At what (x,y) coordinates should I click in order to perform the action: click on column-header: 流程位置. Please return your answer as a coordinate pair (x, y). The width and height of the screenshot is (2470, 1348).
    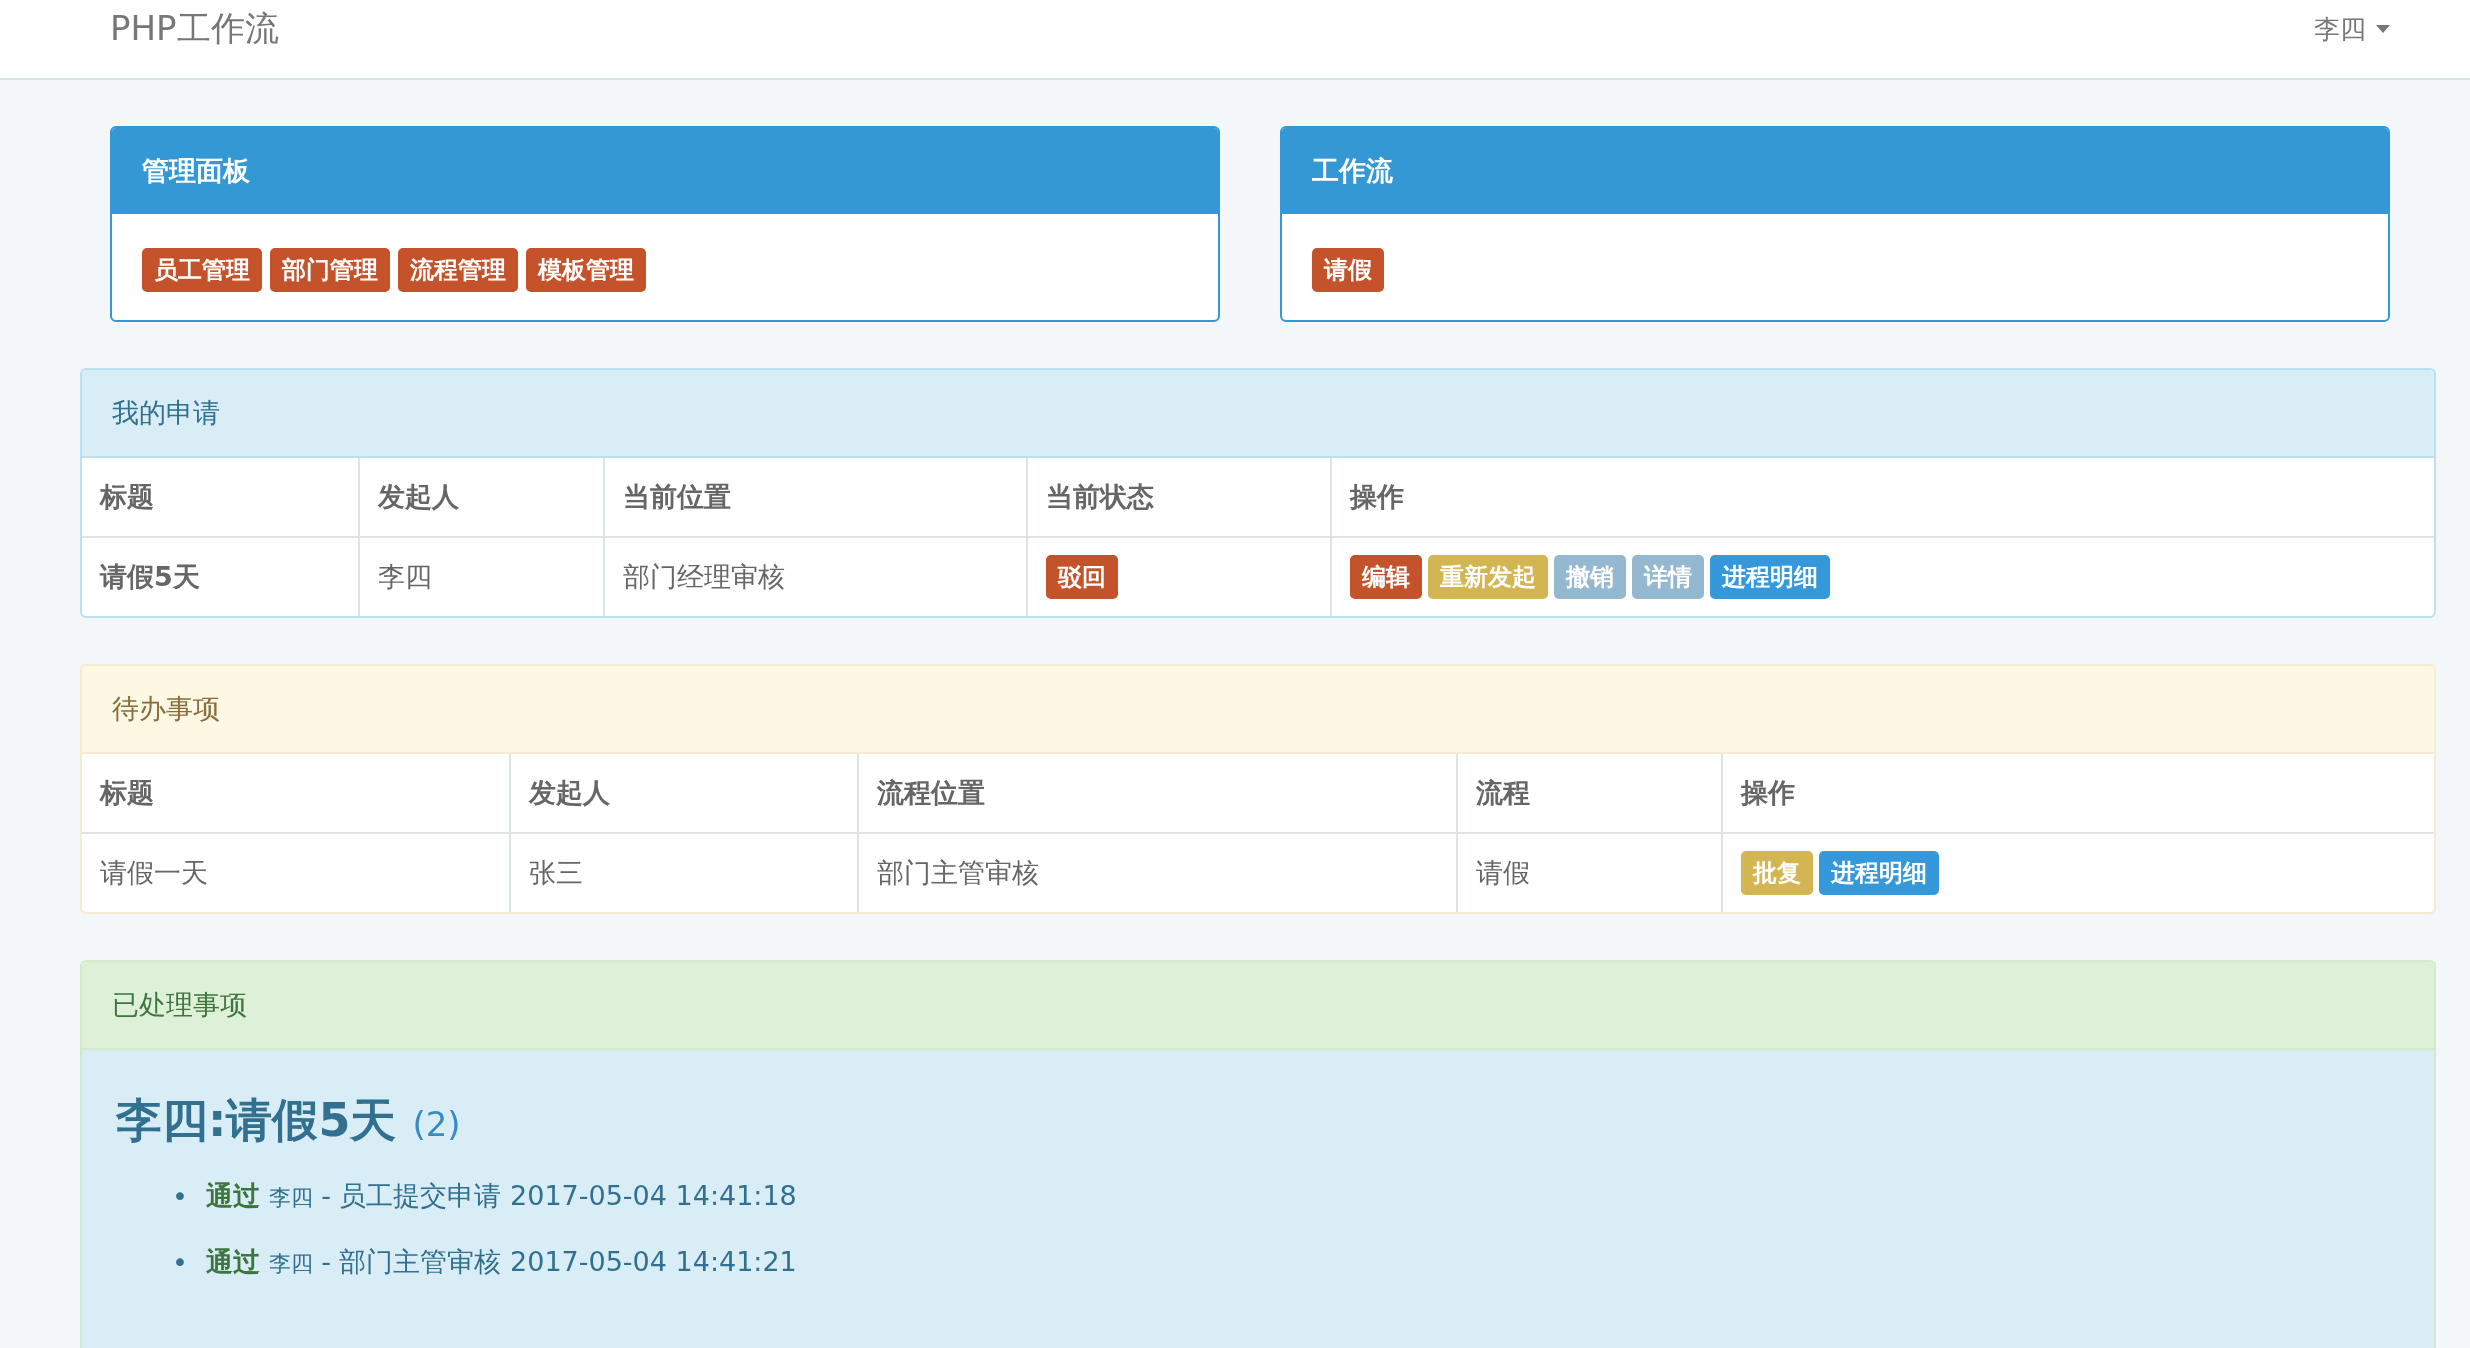
    Looking at the image, I should click on (1157, 793).